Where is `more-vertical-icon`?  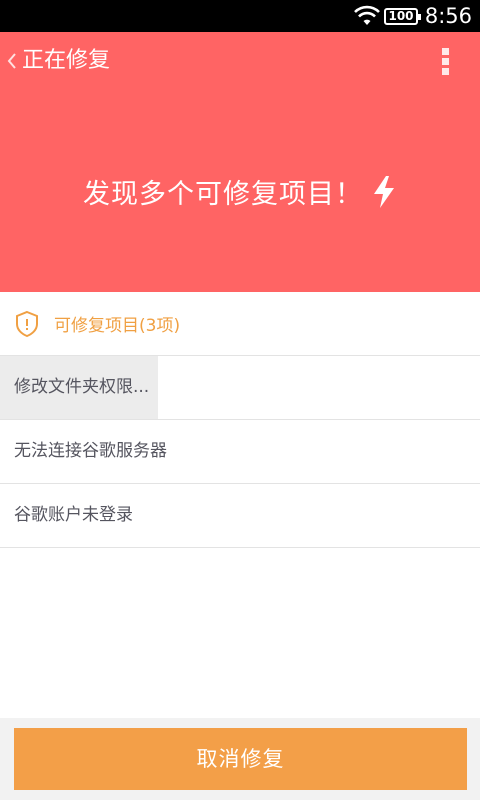 more-vertical-icon is located at coordinates (445, 63).